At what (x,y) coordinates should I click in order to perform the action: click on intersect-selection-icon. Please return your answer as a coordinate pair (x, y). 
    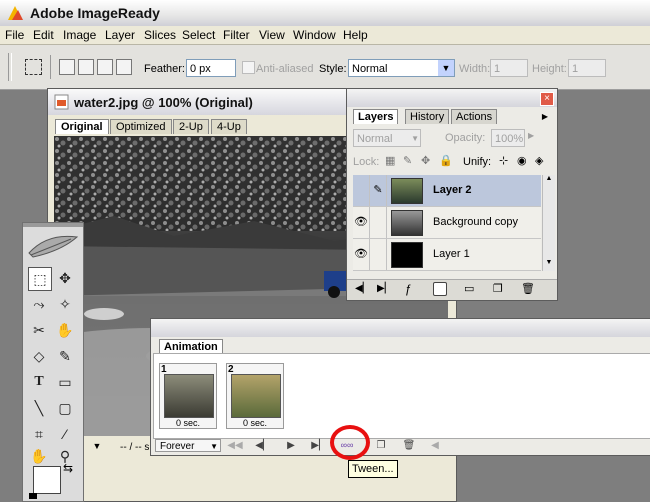
    Looking at the image, I should click on (124, 67).